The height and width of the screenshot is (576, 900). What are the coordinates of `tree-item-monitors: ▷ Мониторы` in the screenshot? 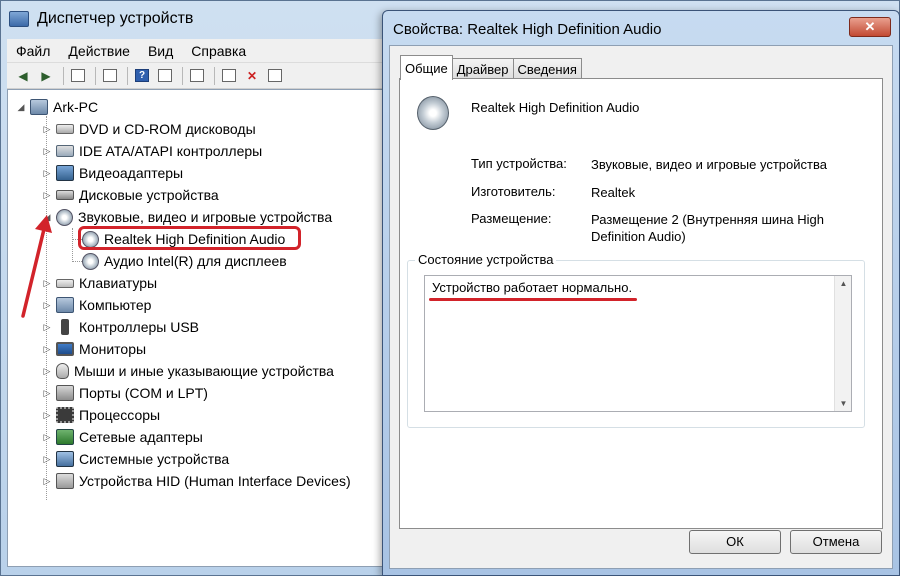 It's located at (94, 349).